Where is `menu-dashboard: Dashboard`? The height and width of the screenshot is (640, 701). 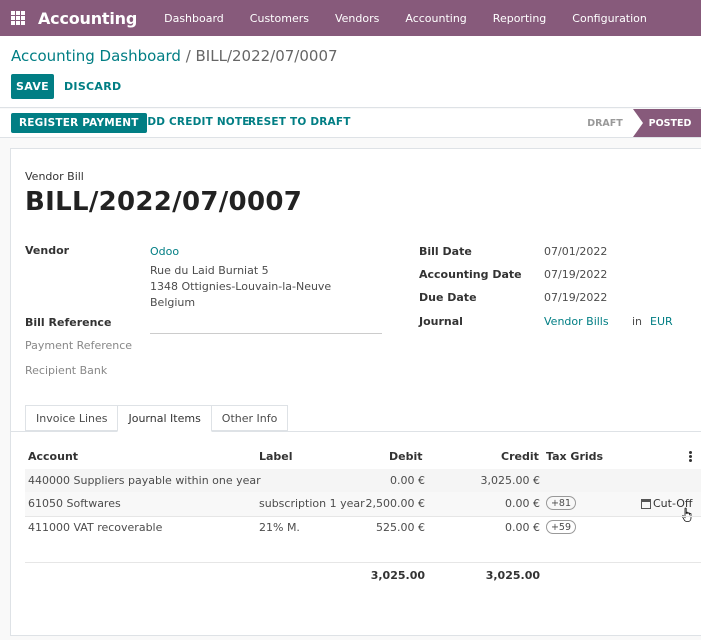
menu-dashboard: Dashboard is located at coordinates (194, 18).